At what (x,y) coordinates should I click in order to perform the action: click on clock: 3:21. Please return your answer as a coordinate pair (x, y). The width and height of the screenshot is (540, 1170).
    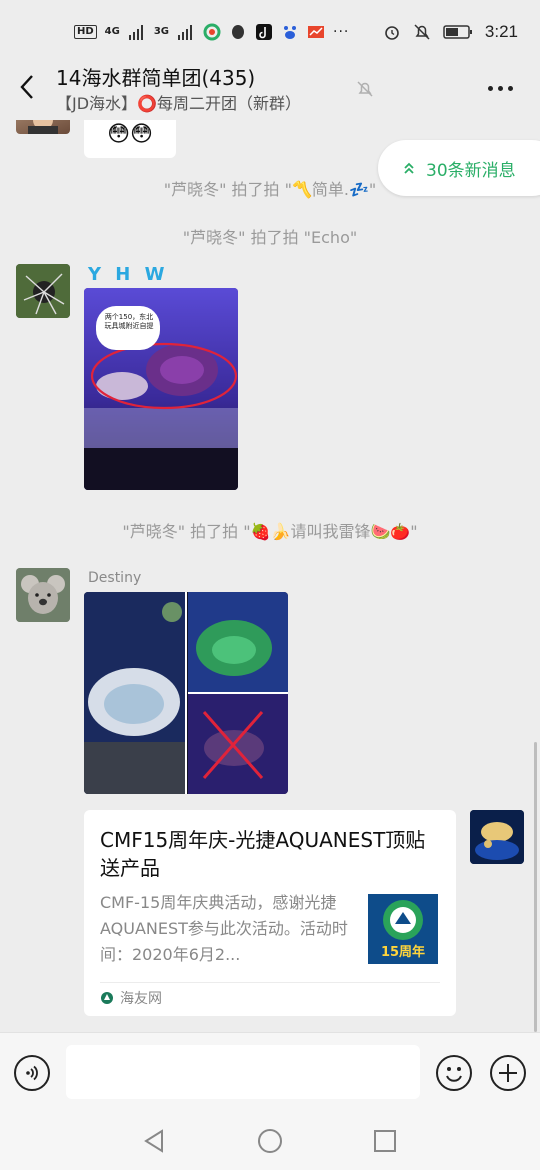
    Looking at the image, I should click on (501, 31).